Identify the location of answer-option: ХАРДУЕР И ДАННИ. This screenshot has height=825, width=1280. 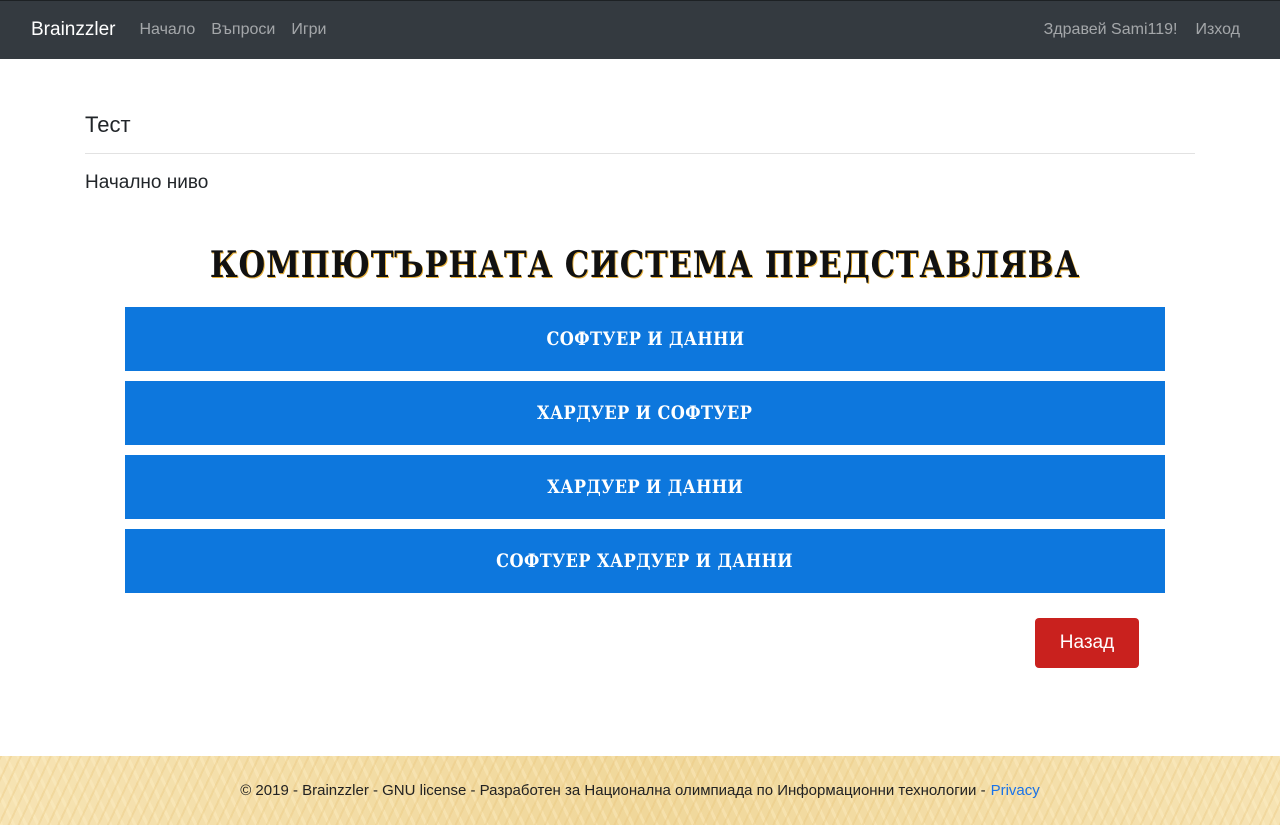
(645, 487).